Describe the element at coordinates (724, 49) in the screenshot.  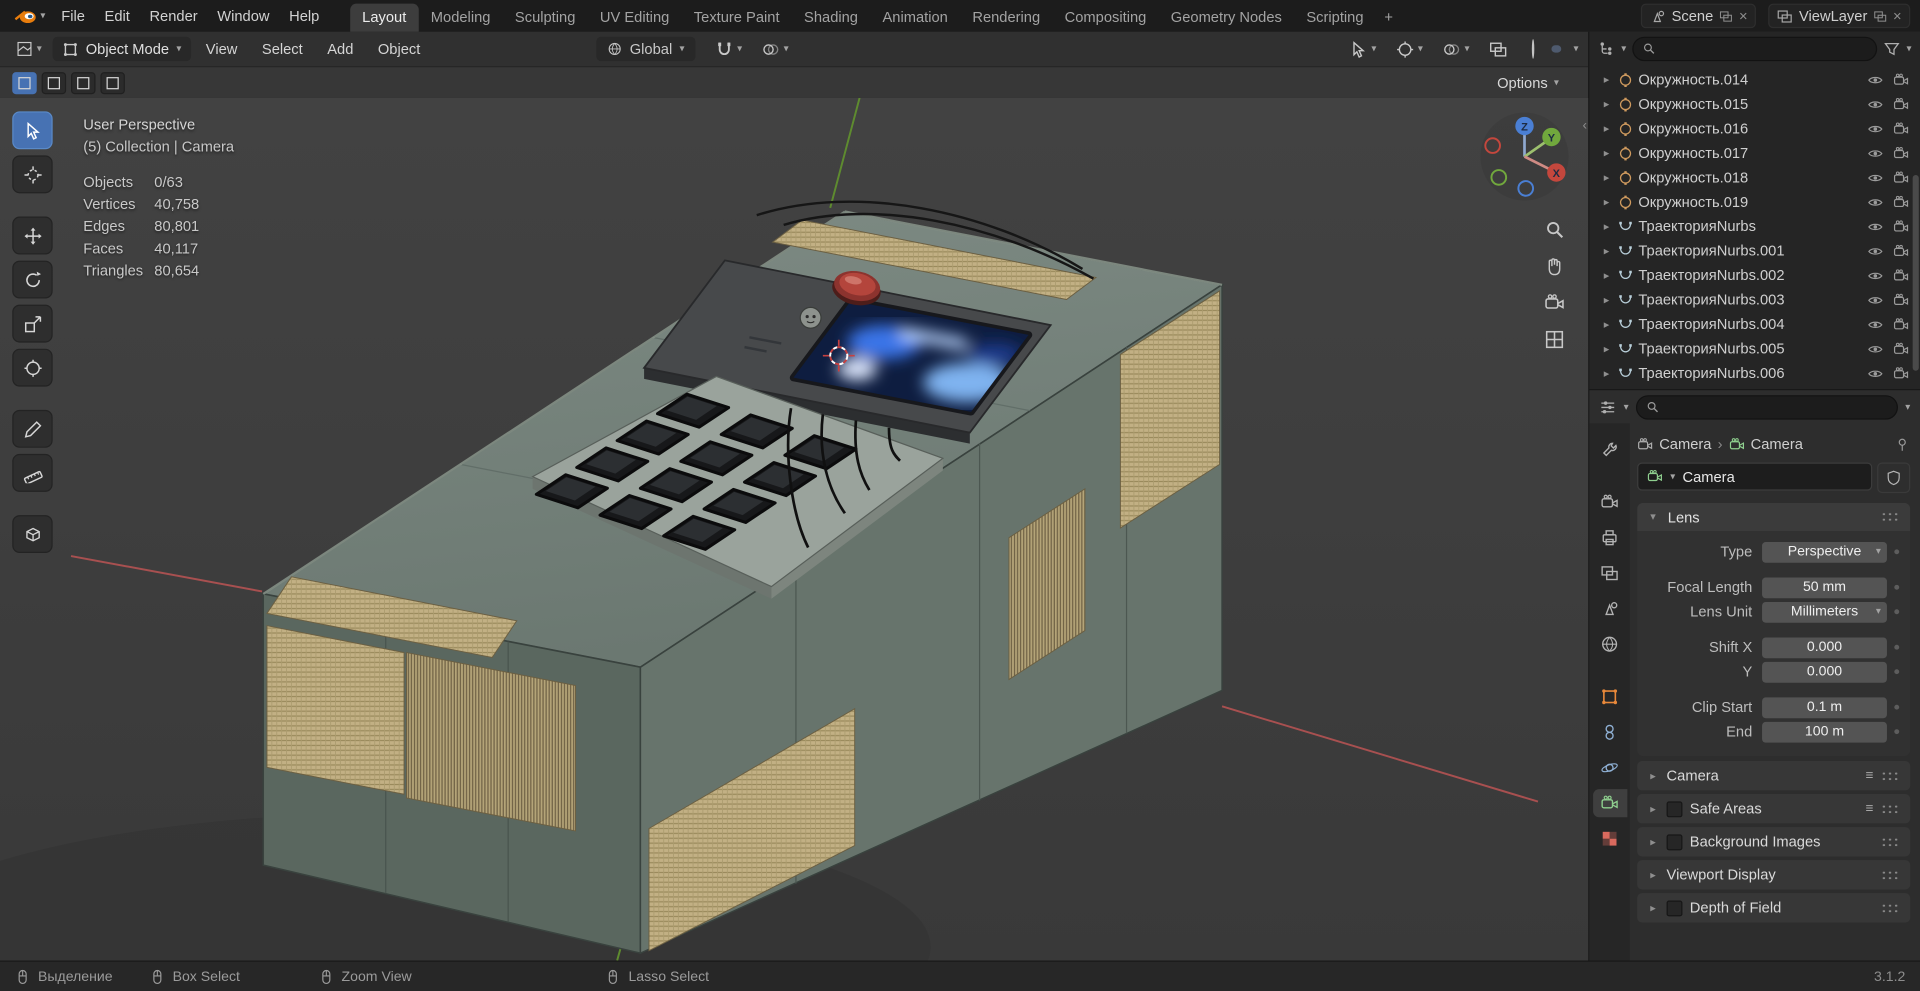
I see `snap-magnet-icon` at that location.